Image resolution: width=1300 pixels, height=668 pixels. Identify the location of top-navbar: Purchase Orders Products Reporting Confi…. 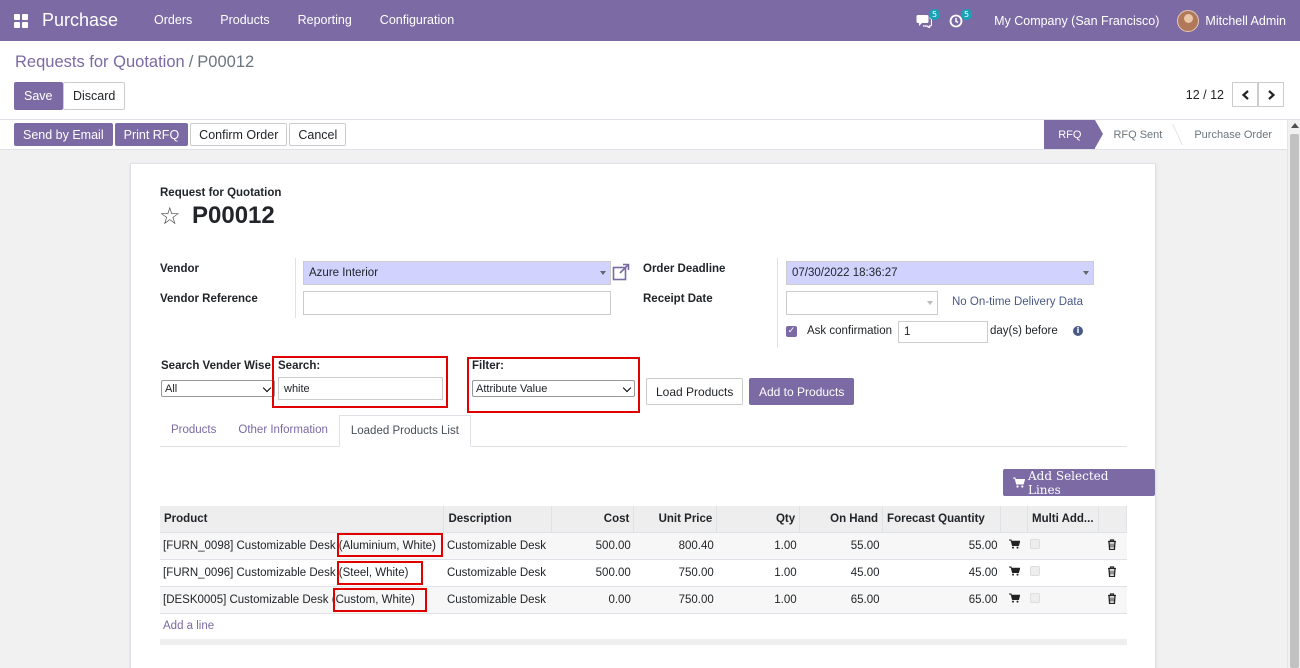
(650, 20).